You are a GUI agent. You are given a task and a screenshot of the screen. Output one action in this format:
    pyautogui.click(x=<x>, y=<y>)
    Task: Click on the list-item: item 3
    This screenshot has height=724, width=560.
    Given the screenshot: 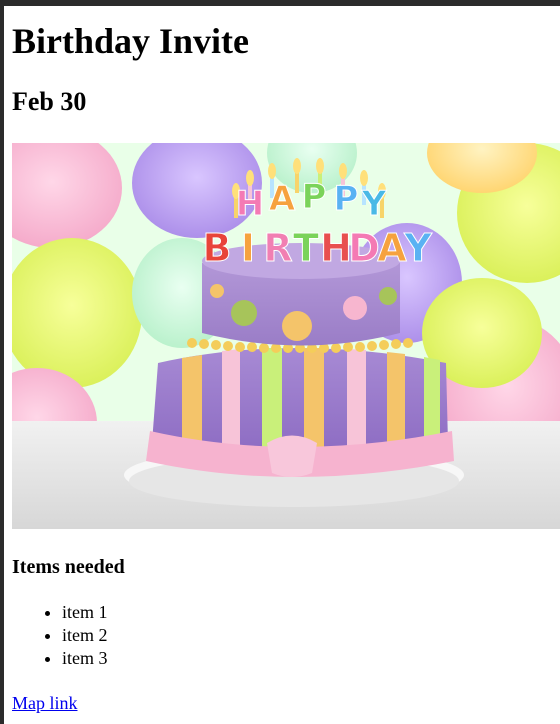 What is the action you would take?
    pyautogui.click(x=311, y=658)
    